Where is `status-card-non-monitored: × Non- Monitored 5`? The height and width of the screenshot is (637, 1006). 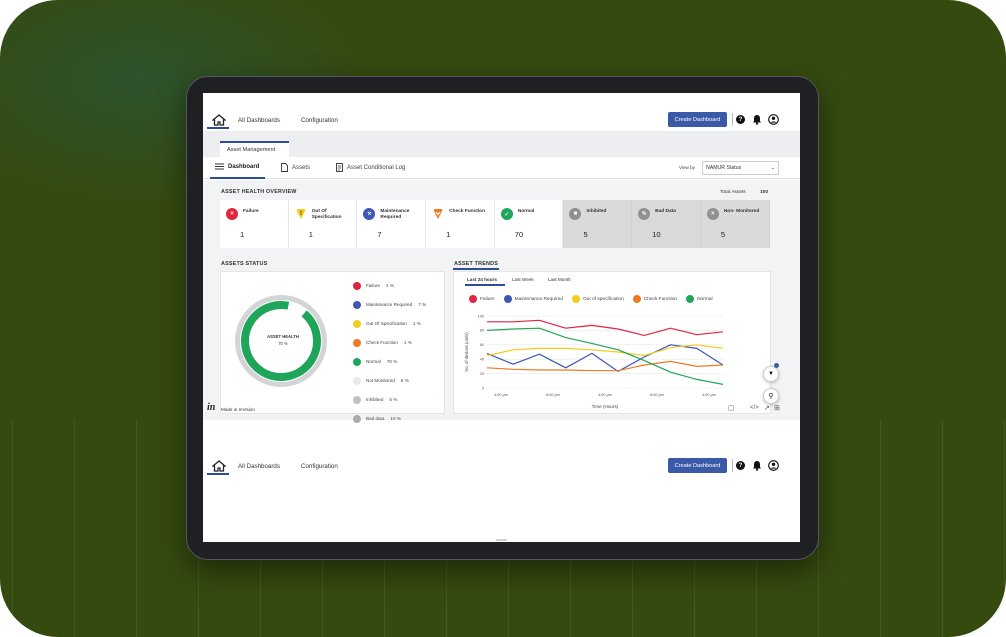 status-card-non-monitored: × Non- Monitored 5 is located at coordinates (735, 224).